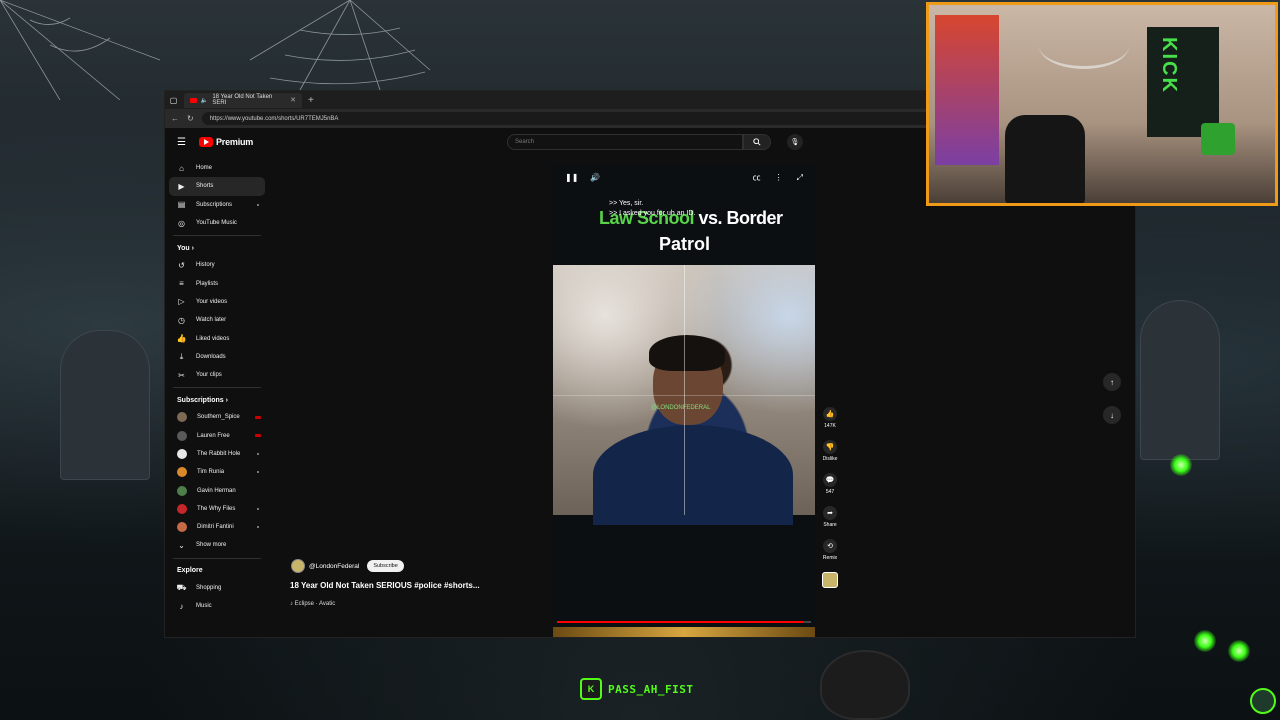  Describe the element at coordinates (217, 302) in the screenshot. I see `sidebar-item-your-videos: ▷ Your videos` at that location.